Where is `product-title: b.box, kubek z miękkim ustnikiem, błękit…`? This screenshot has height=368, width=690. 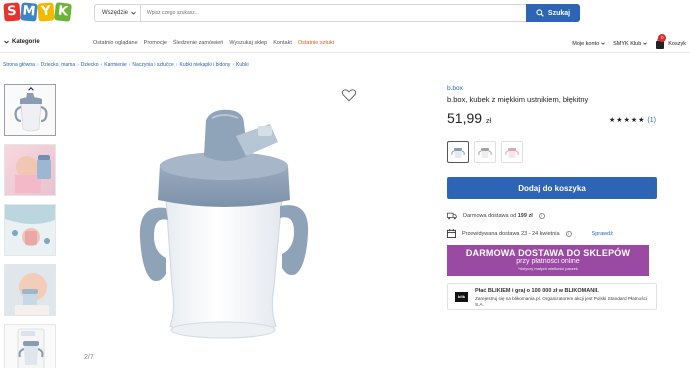
product-title: b.box, kubek z miękkim ustnikiem, błękit… is located at coordinates (518, 99).